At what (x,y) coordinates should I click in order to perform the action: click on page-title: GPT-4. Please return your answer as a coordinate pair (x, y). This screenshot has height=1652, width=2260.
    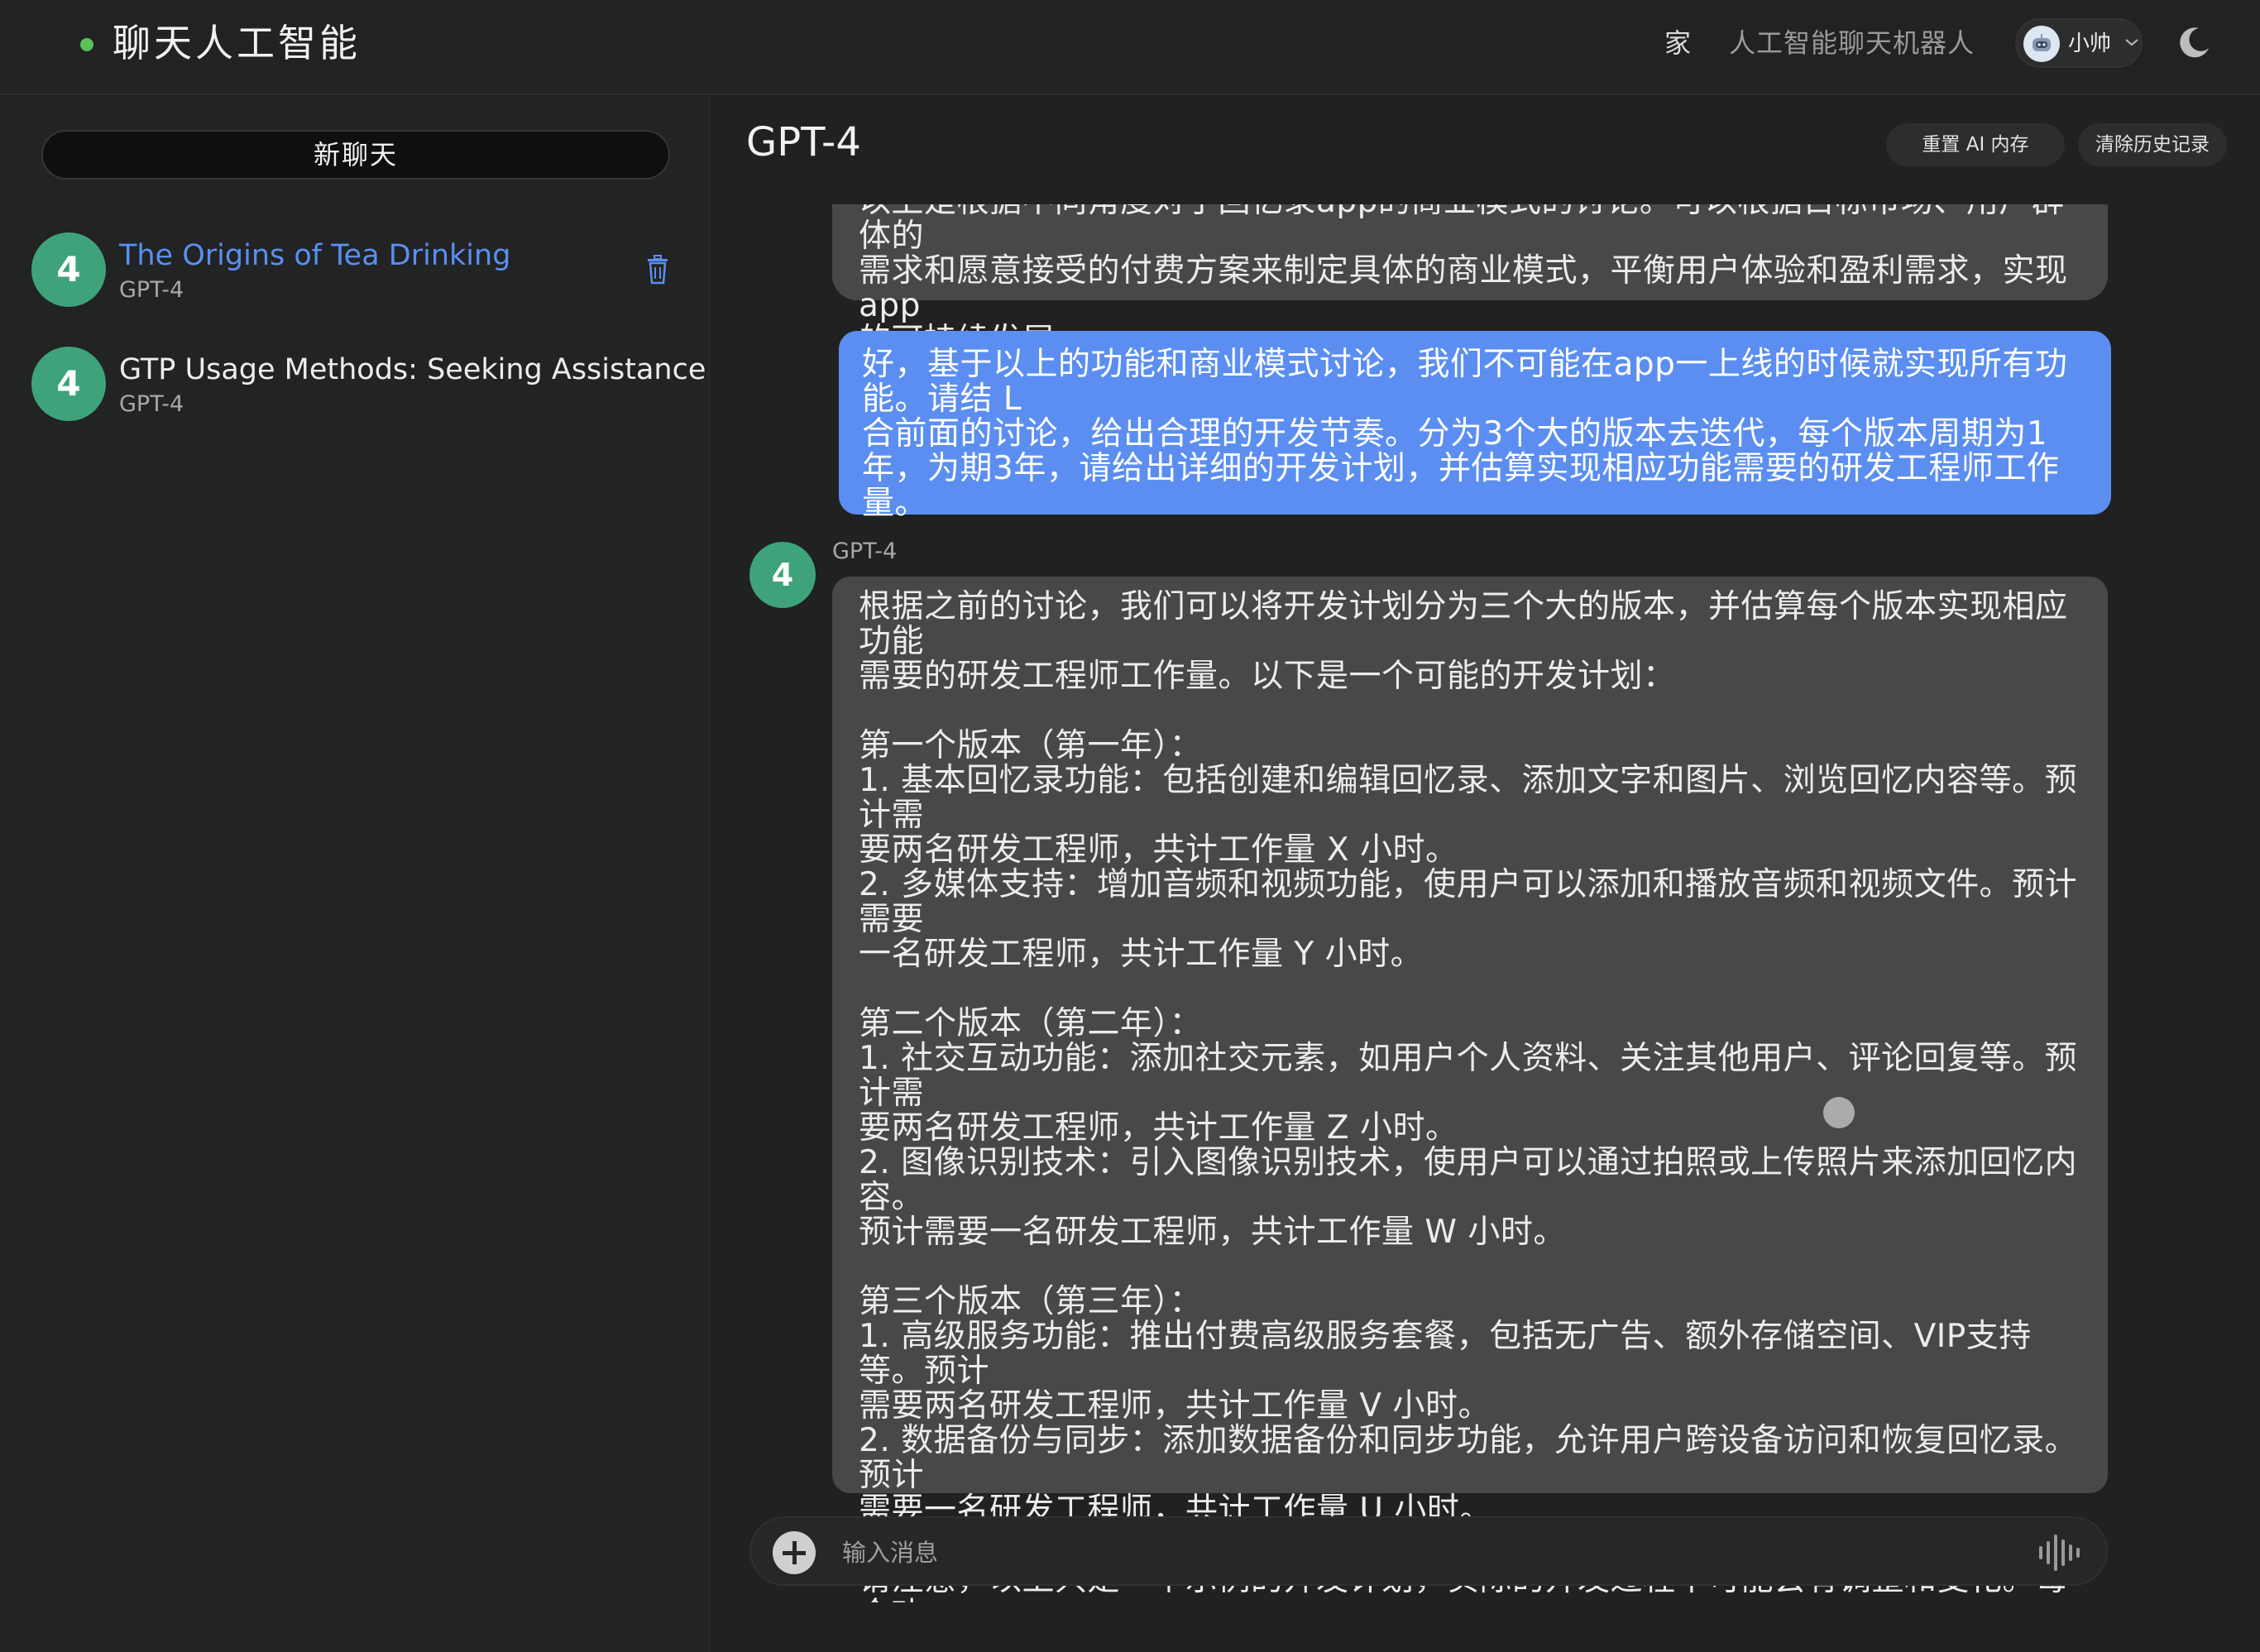
    Looking at the image, I should click on (803, 142).